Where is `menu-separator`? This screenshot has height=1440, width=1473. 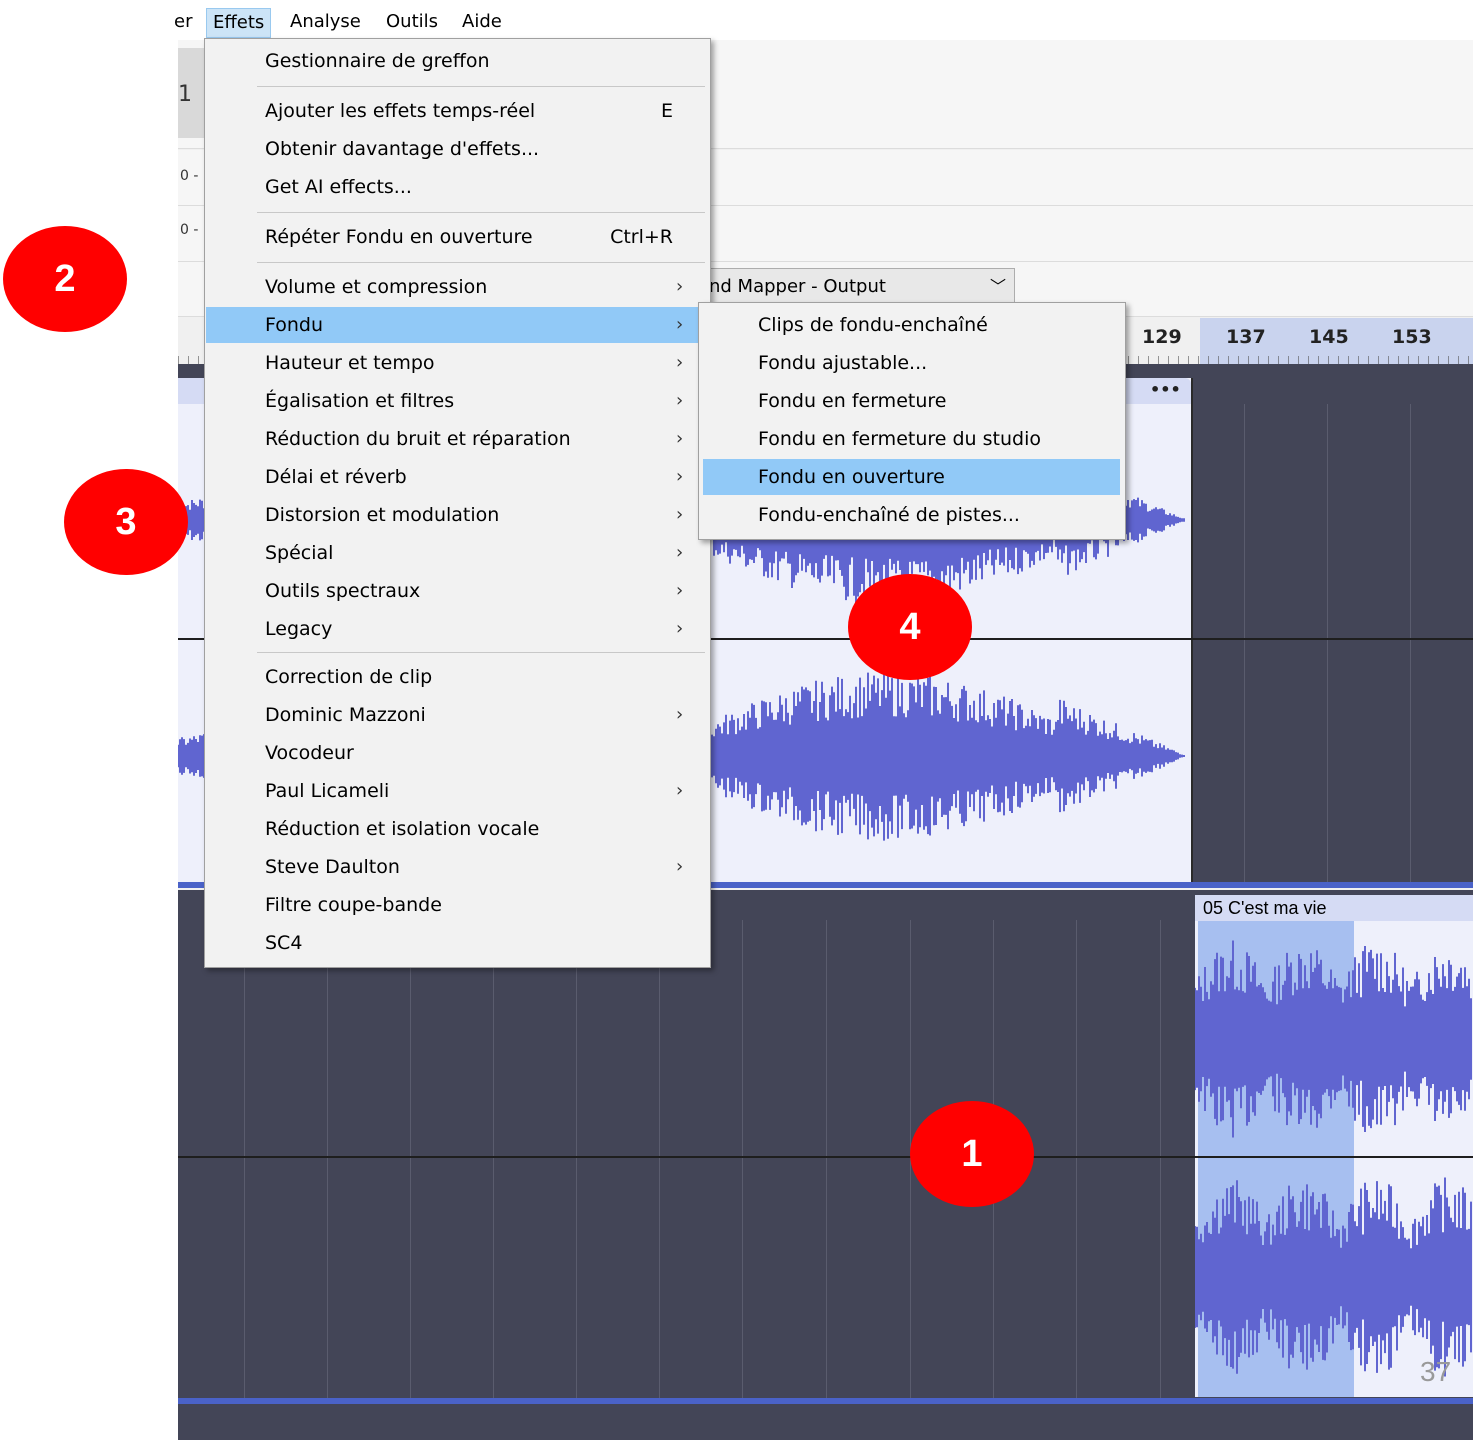 menu-separator is located at coordinates (481, 262).